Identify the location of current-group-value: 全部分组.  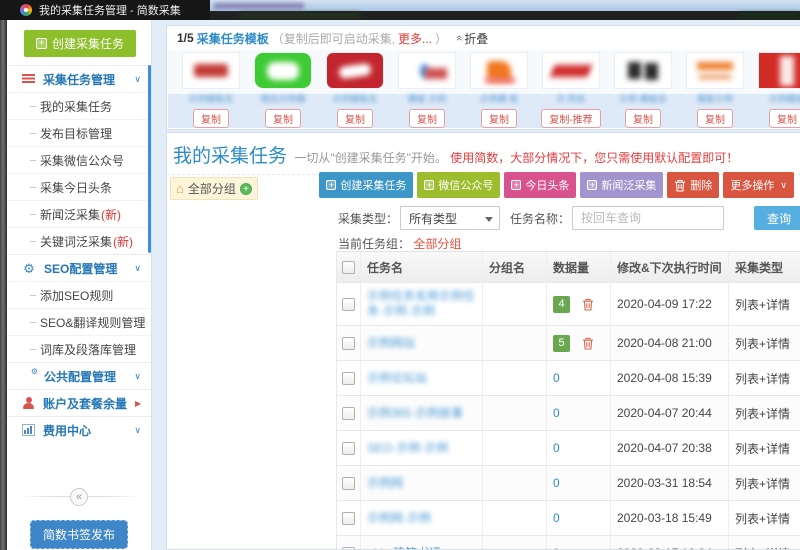
(437, 244).